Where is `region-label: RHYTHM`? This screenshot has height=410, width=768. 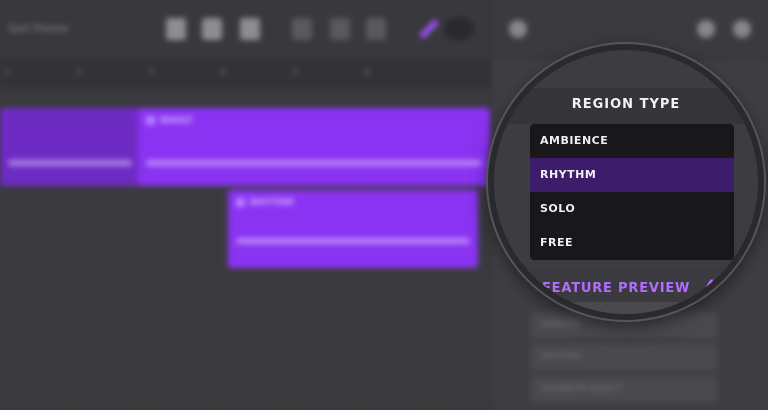 region-label: RHYTHM is located at coordinates (272, 203).